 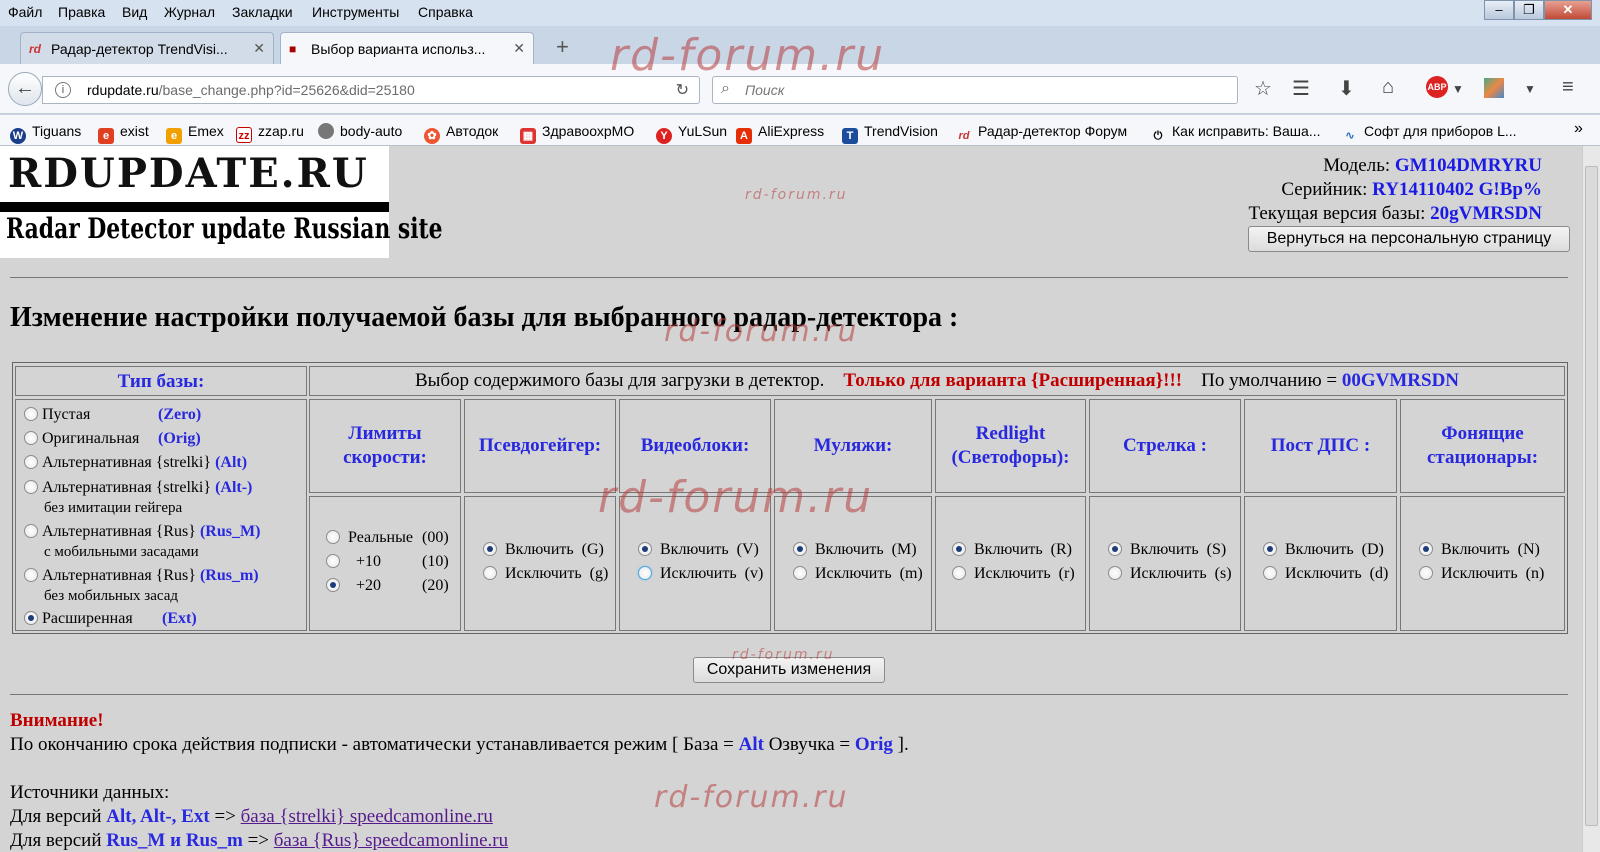 What do you see at coordinates (577, 133) in the screenshot?
I see `bookmark-zdravoohr: ▦ ЗдравоохрМО` at bounding box center [577, 133].